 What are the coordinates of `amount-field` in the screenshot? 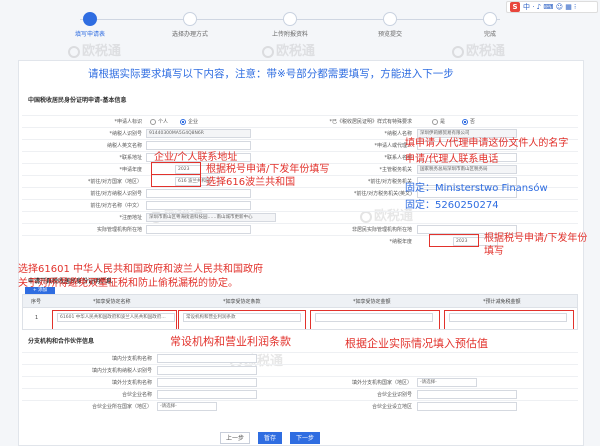 It's located at (374, 317).